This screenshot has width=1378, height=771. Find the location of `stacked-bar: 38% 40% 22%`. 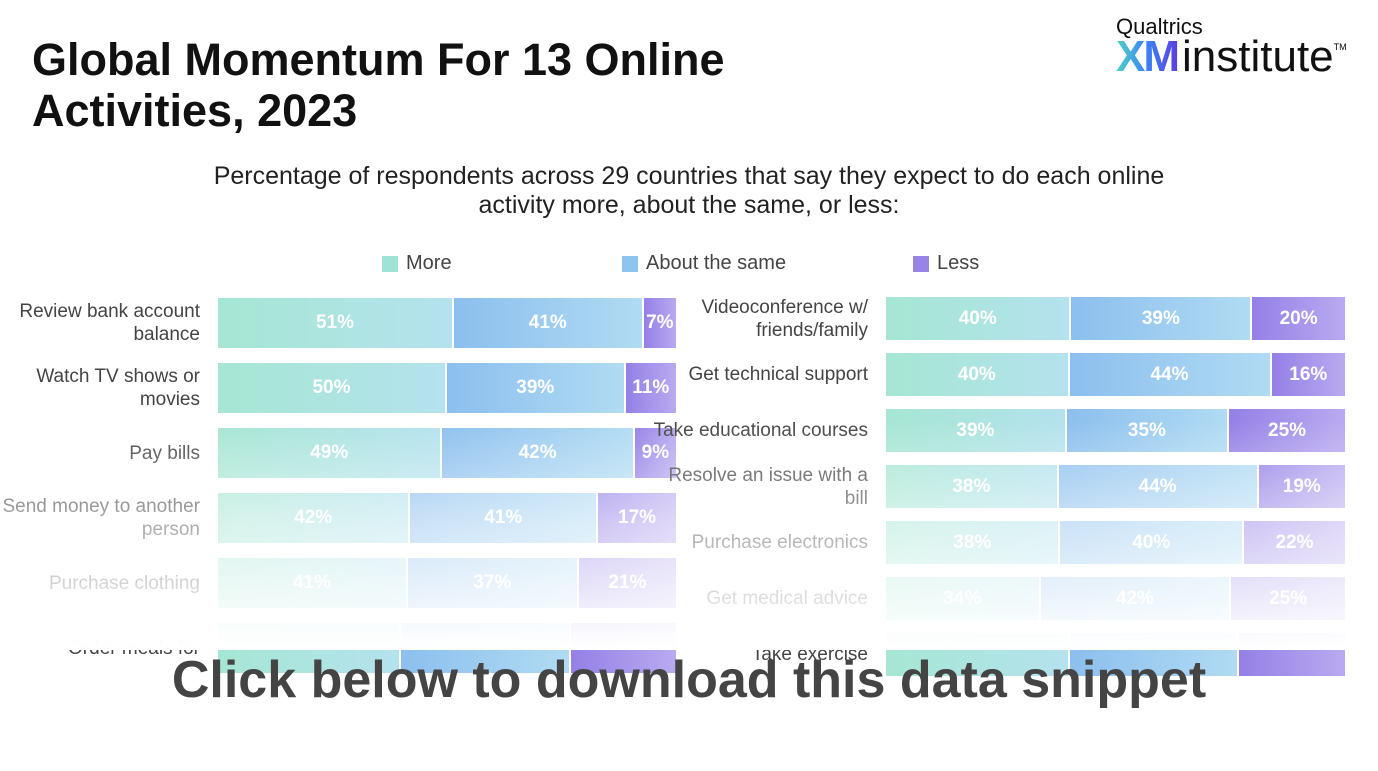

stacked-bar: 38% 40% 22% is located at coordinates (1115, 542).